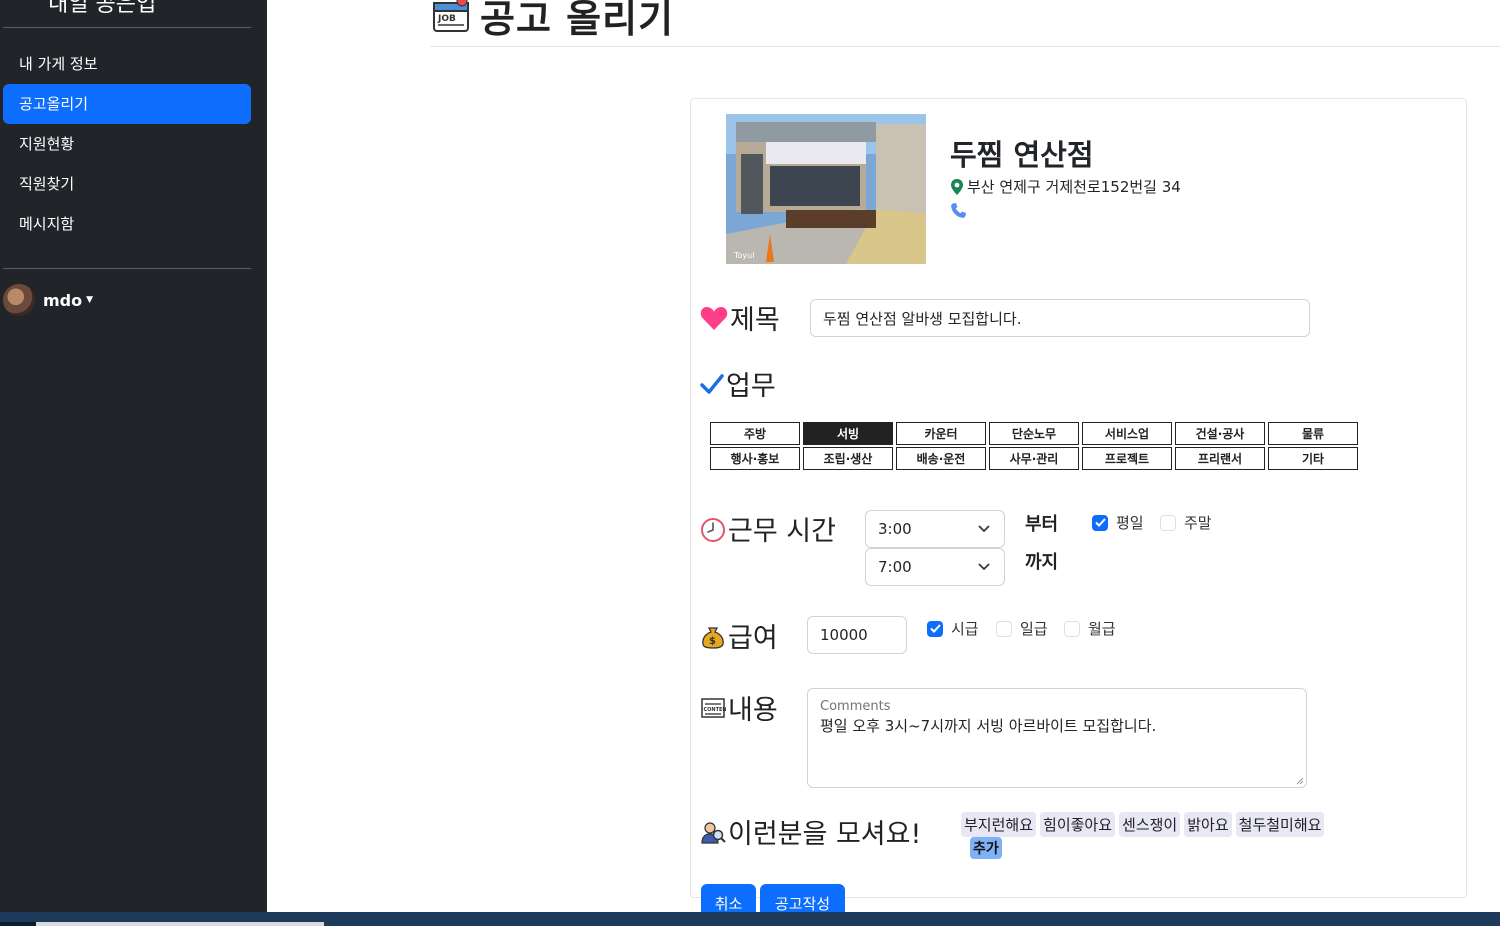 Image resolution: width=1500 pixels, height=926 pixels. I want to click on wanted-label: 이런분을 모셔요!, so click(810, 831).